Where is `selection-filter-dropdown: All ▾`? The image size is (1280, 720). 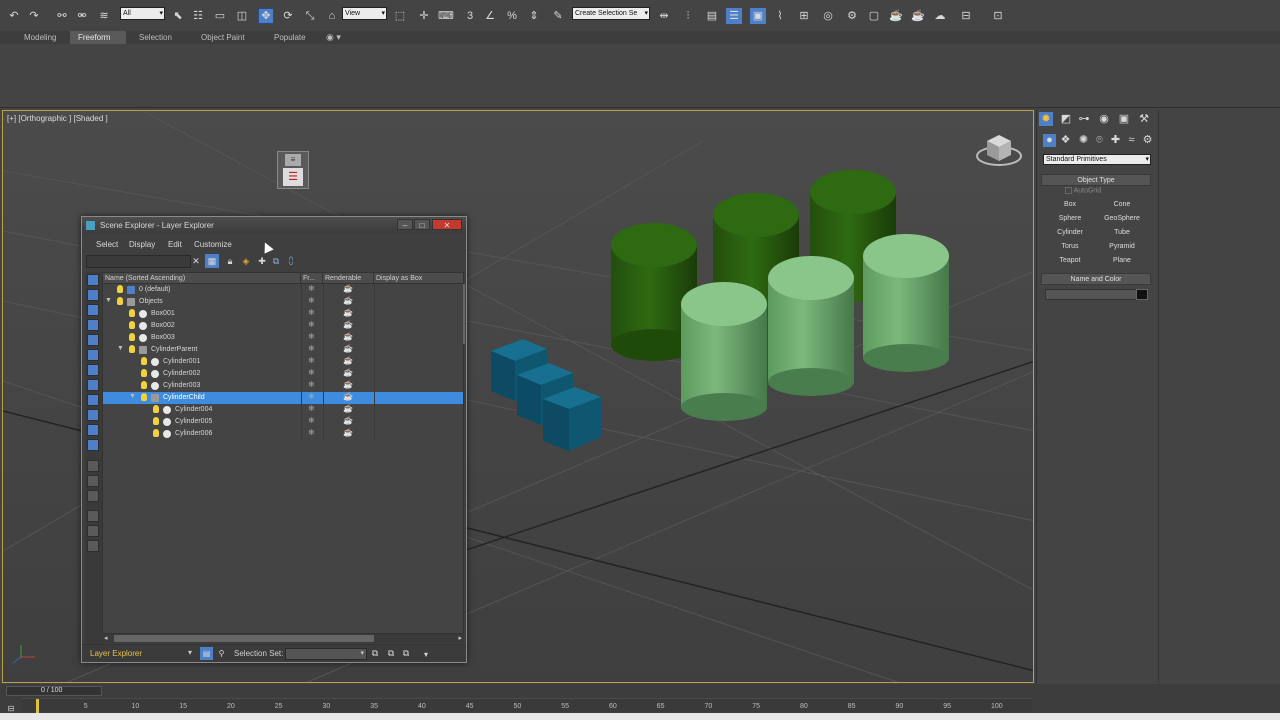
selection-filter-dropdown: All ▾ is located at coordinates (142, 13).